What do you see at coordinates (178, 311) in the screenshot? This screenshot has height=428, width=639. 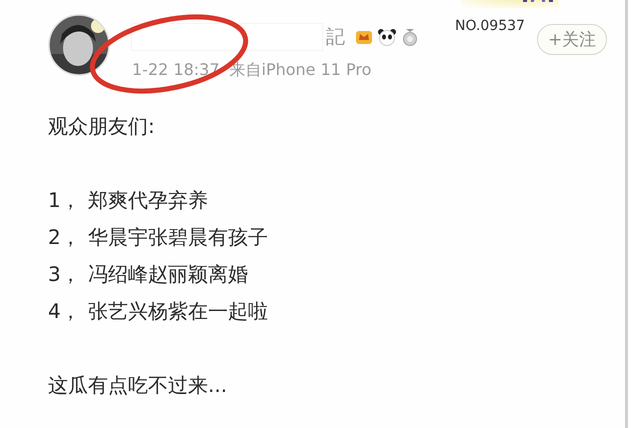 I see `list-item-text: 张艺兴杨紫在一起啦` at bounding box center [178, 311].